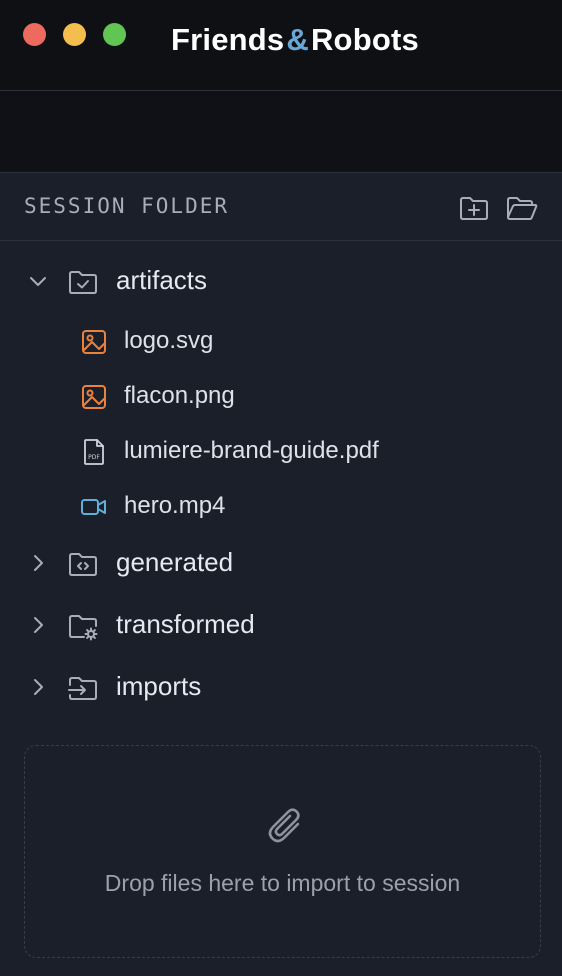  What do you see at coordinates (83, 564) in the screenshot?
I see `folder-code-icon` at bounding box center [83, 564].